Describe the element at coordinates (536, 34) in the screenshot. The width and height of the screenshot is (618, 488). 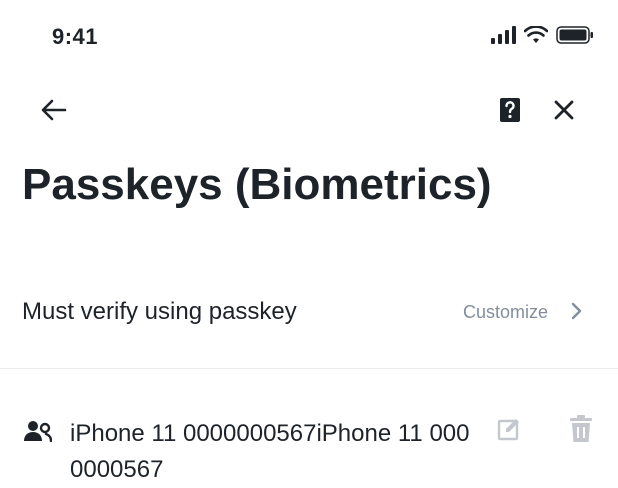
I see `wifi-icon` at that location.